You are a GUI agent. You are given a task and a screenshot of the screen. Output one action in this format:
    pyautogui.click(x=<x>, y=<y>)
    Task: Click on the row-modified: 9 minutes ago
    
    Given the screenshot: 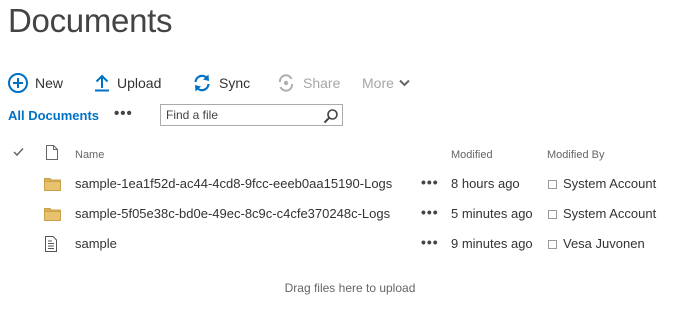 What is the action you would take?
    pyautogui.click(x=492, y=243)
    